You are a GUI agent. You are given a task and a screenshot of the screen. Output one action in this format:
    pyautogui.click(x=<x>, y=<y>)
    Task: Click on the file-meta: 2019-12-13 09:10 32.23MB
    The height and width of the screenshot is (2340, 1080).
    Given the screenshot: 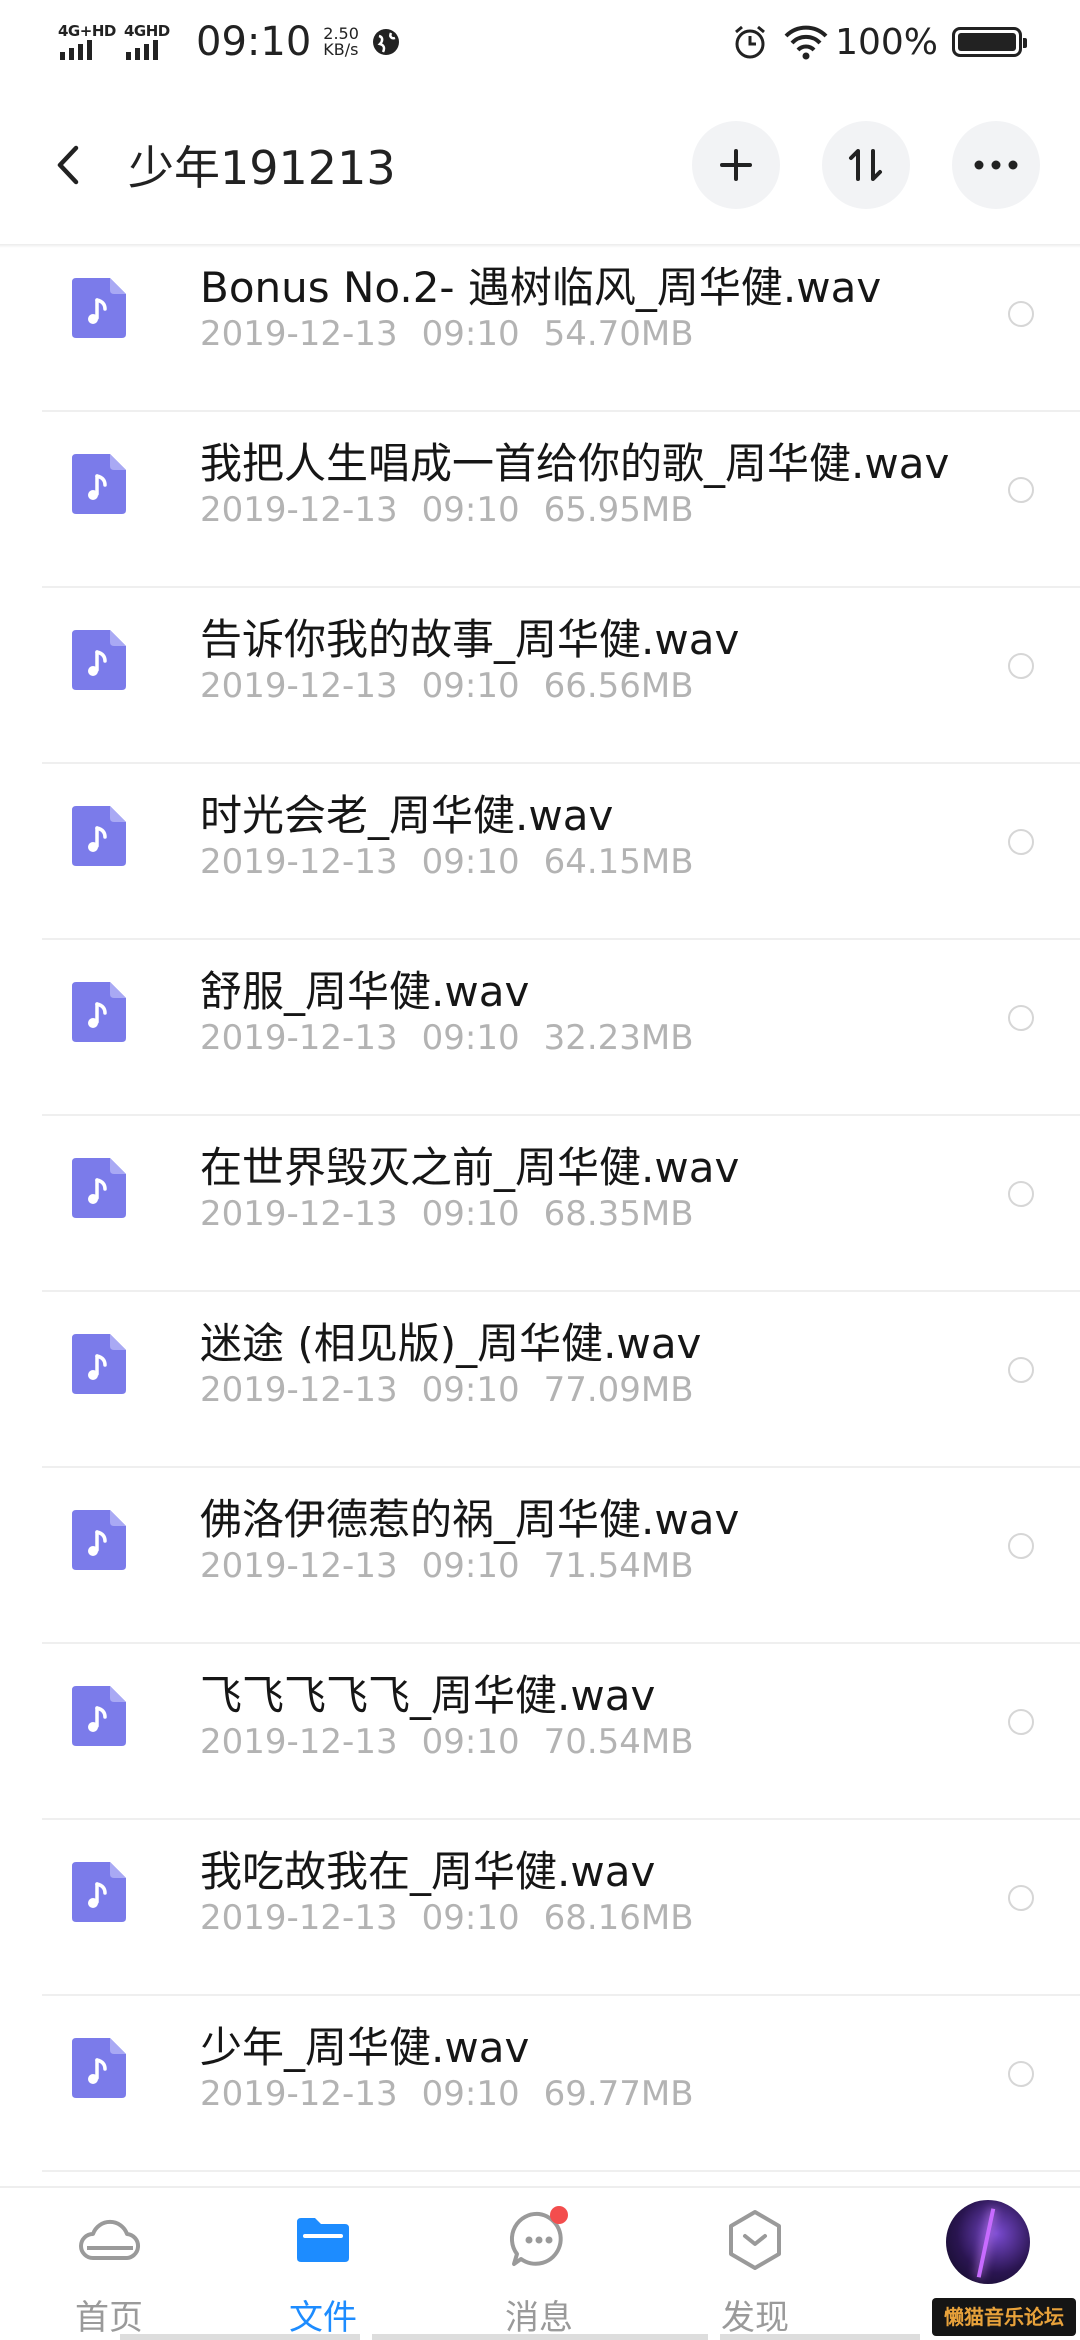 What is the action you would take?
    pyautogui.click(x=459, y=1038)
    